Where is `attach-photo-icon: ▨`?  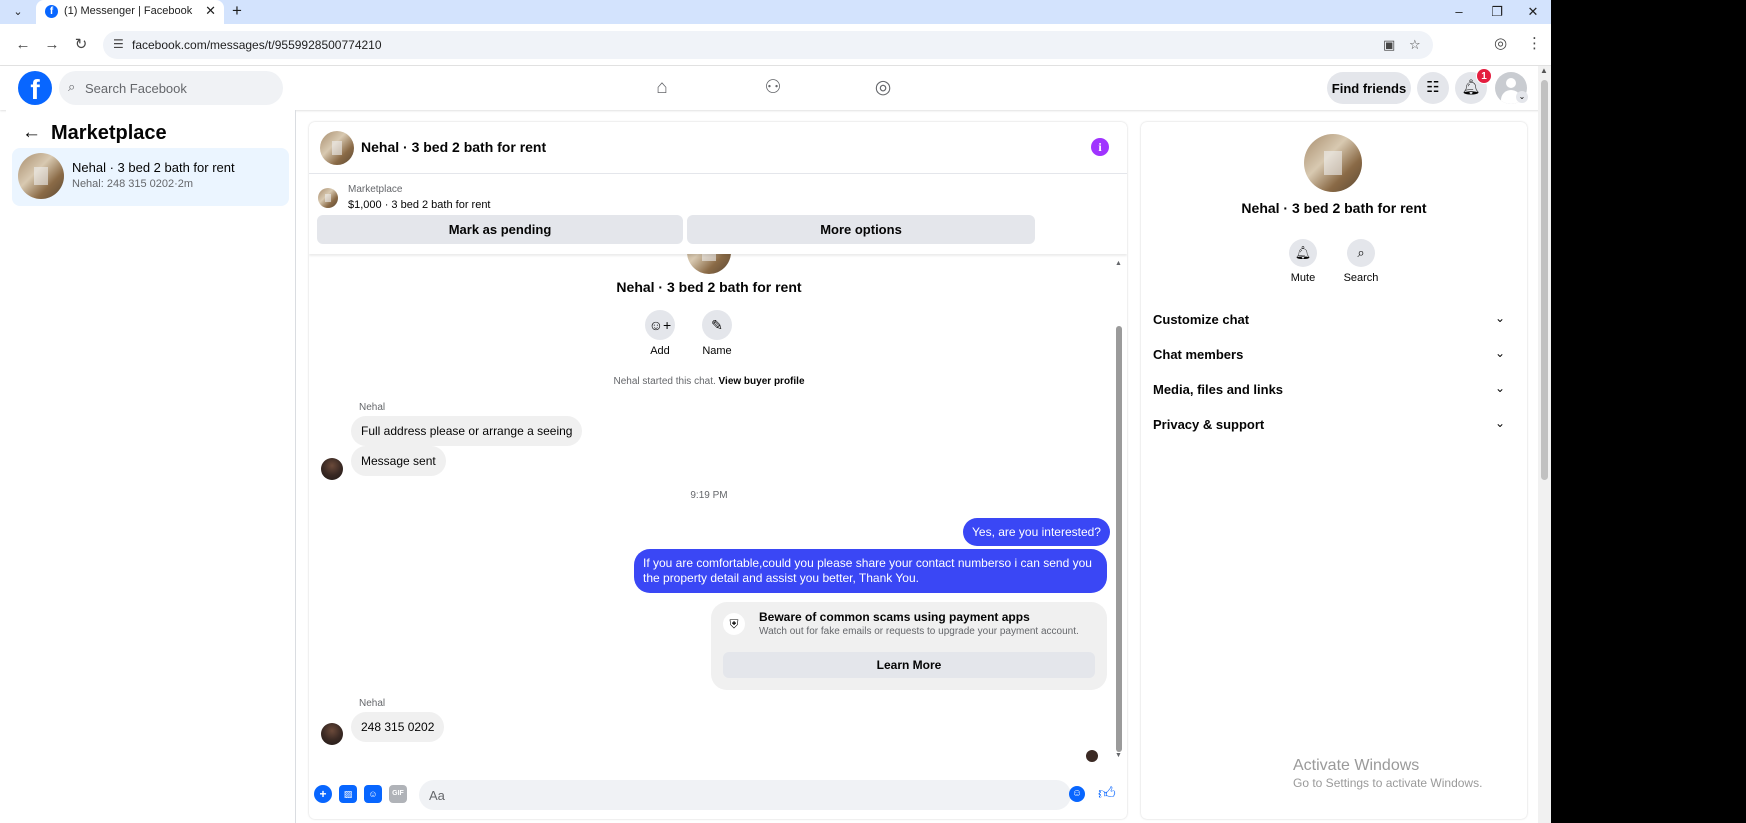 attach-photo-icon: ▨ is located at coordinates (348, 794).